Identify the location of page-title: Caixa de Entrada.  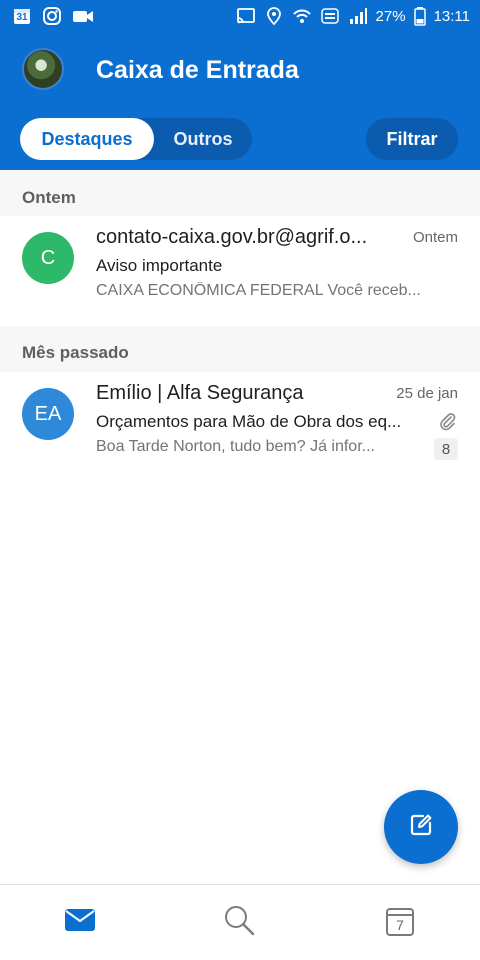
(197, 70).